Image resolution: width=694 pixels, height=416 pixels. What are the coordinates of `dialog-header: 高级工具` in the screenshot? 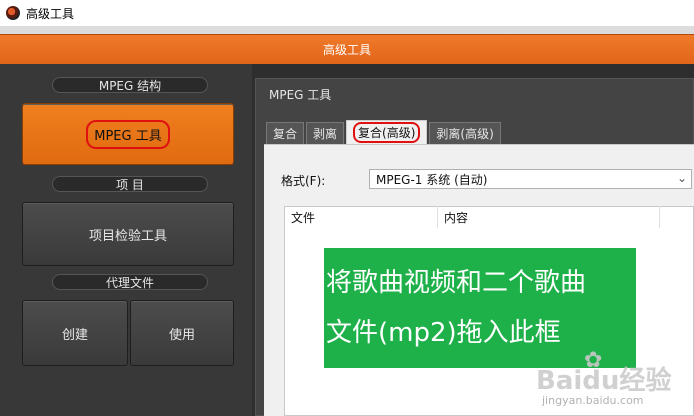 It's located at (347, 49).